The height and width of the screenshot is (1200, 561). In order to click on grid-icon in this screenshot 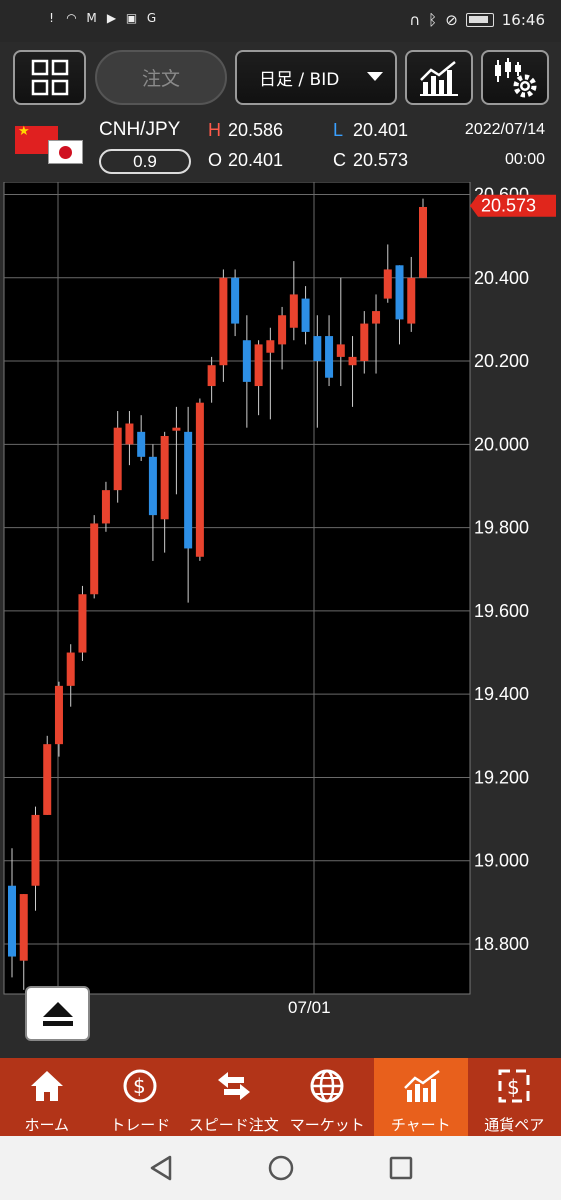, I will do `click(49, 77)`.